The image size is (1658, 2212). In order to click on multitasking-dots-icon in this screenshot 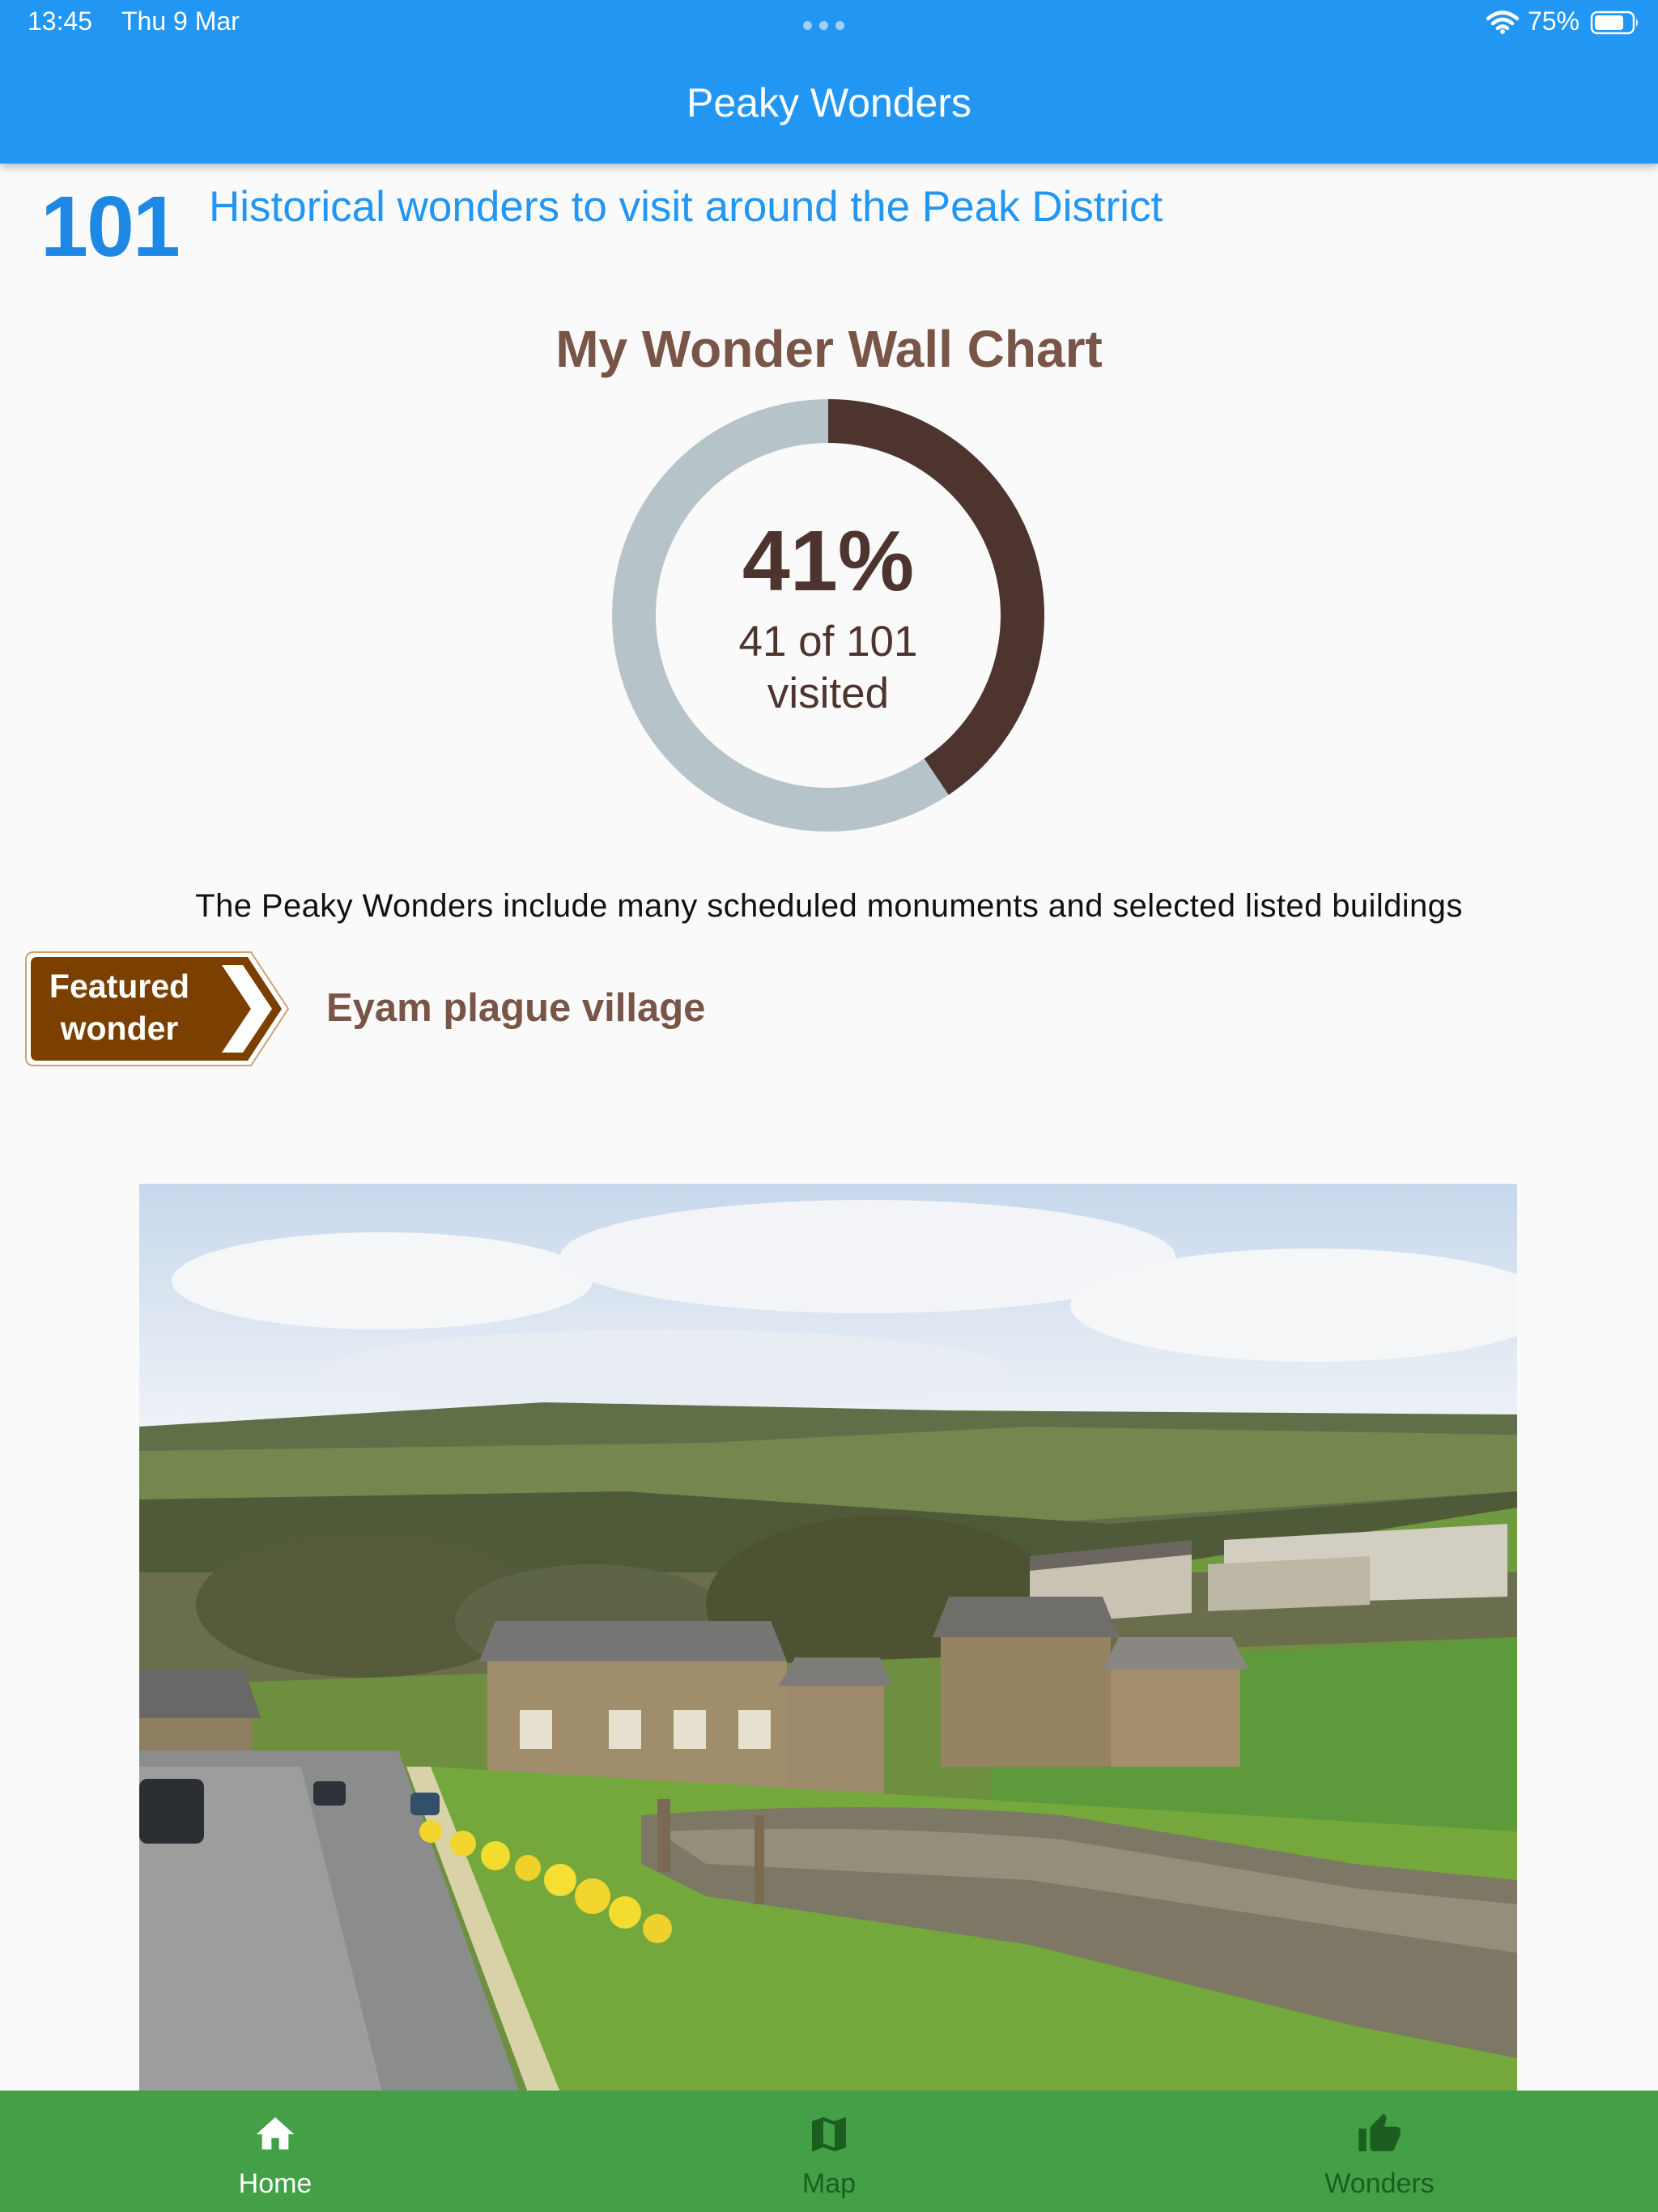, I will do `click(823, 26)`.